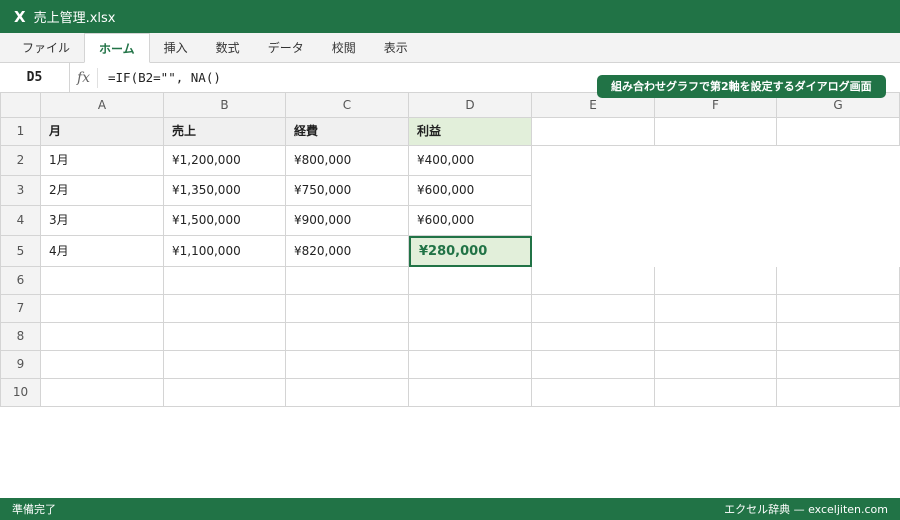  Describe the element at coordinates (838, 393) in the screenshot. I see `cell-g10` at that location.